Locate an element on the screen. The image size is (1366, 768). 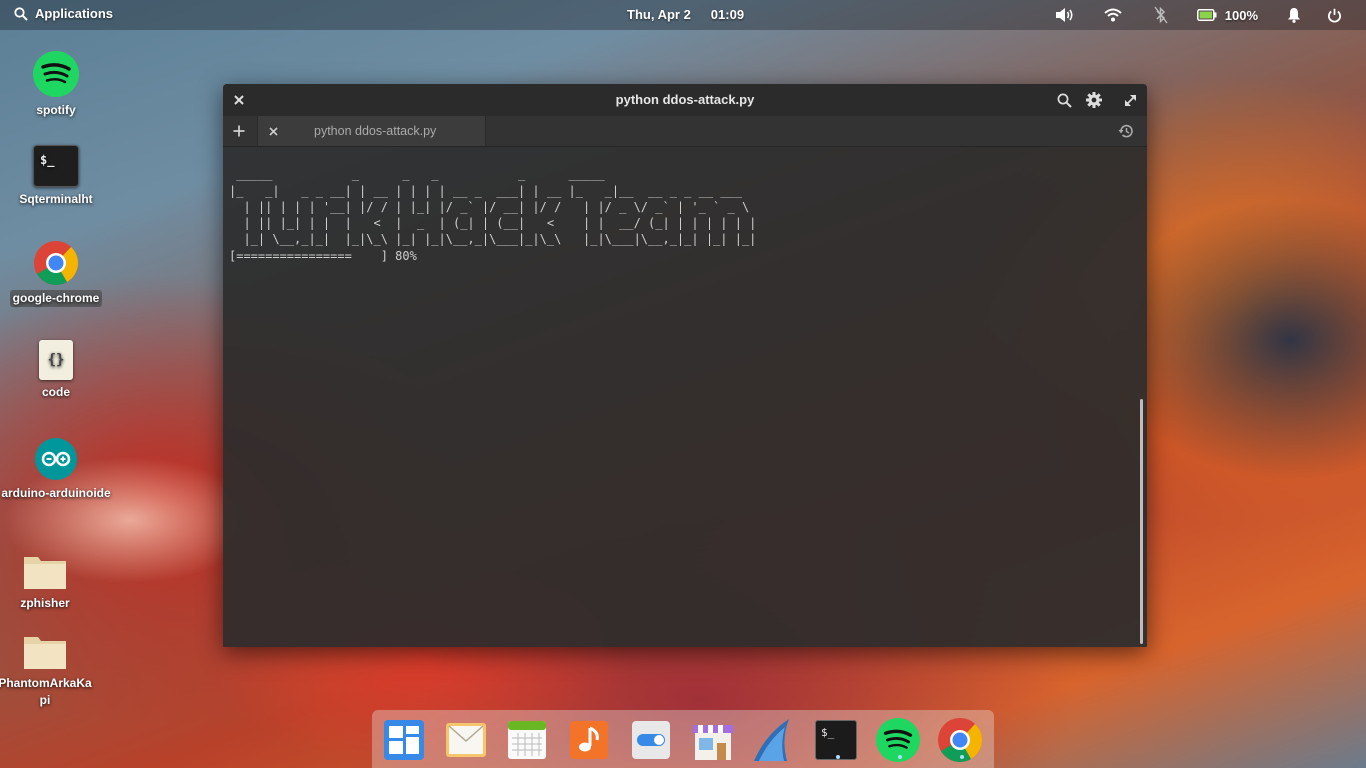
dock-item-system-settings is located at coordinates (651, 740).